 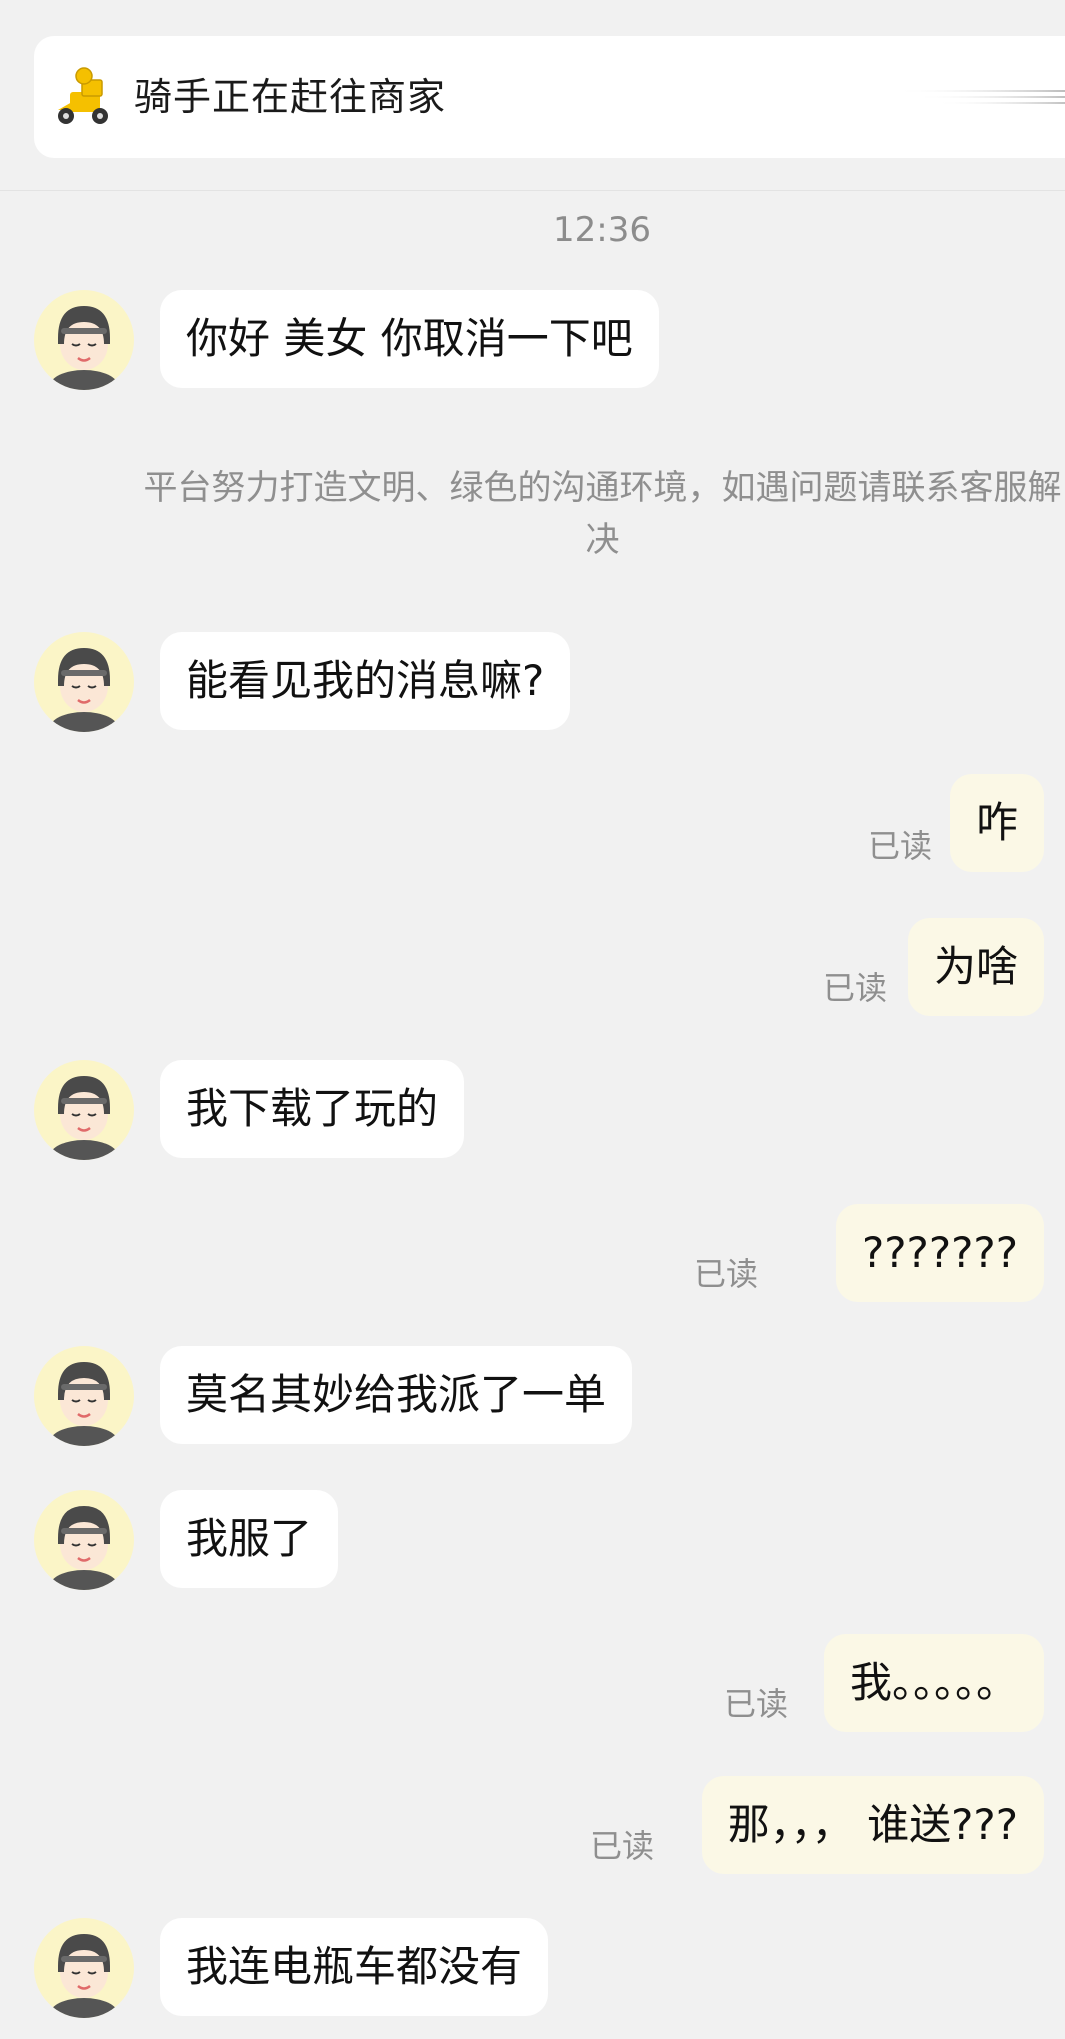 What do you see at coordinates (249, 1539) in the screenshot?
I see `message-bubble-incoming: 我服了` at bounding box center [249, 1539].